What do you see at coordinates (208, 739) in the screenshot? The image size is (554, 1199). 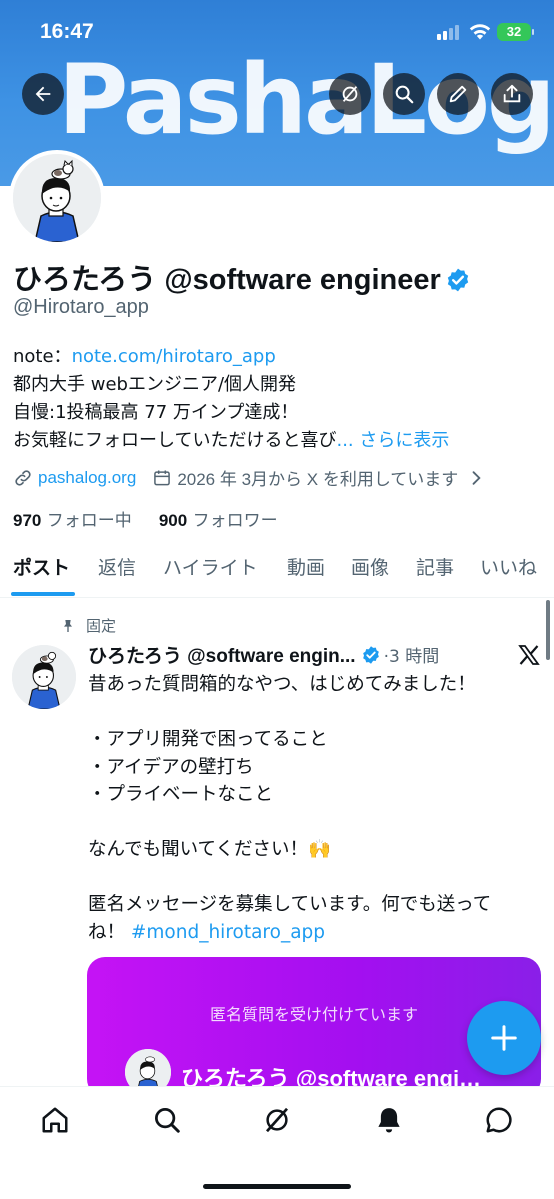 I see `post-line: ・アプリ開発で困ってること` at bounding box center [208, 739].